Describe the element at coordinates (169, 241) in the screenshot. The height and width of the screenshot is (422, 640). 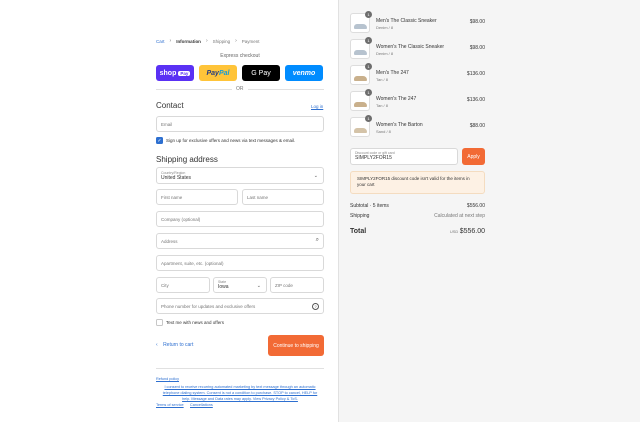
I see `address-placeholder: Address` at that location.